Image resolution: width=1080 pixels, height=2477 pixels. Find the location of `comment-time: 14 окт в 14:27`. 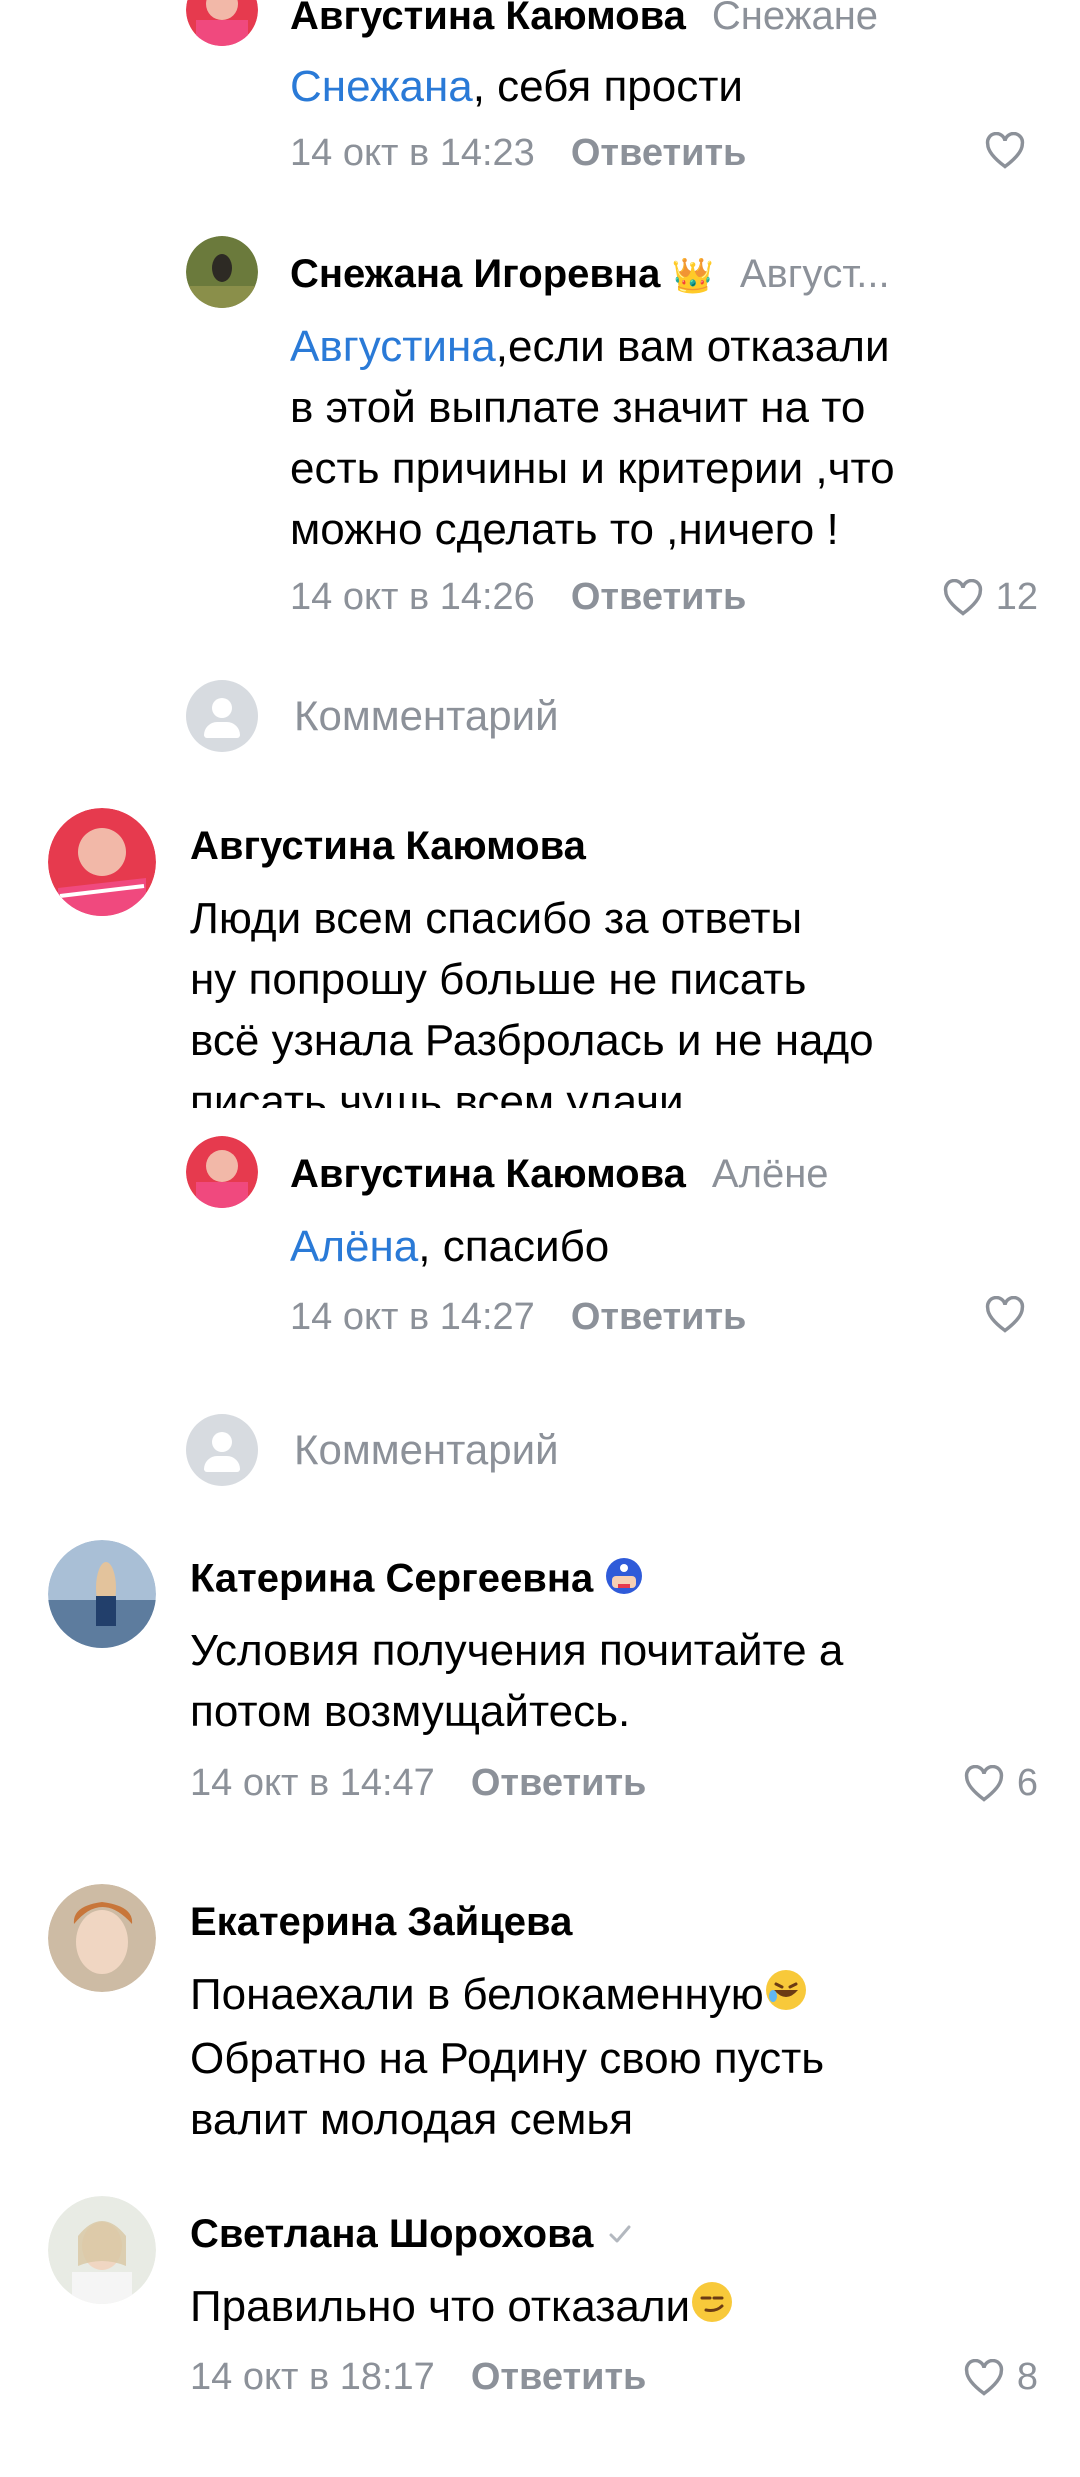

comment-time: 14 окт в 14:27 is located at coordinates (412, 1317).